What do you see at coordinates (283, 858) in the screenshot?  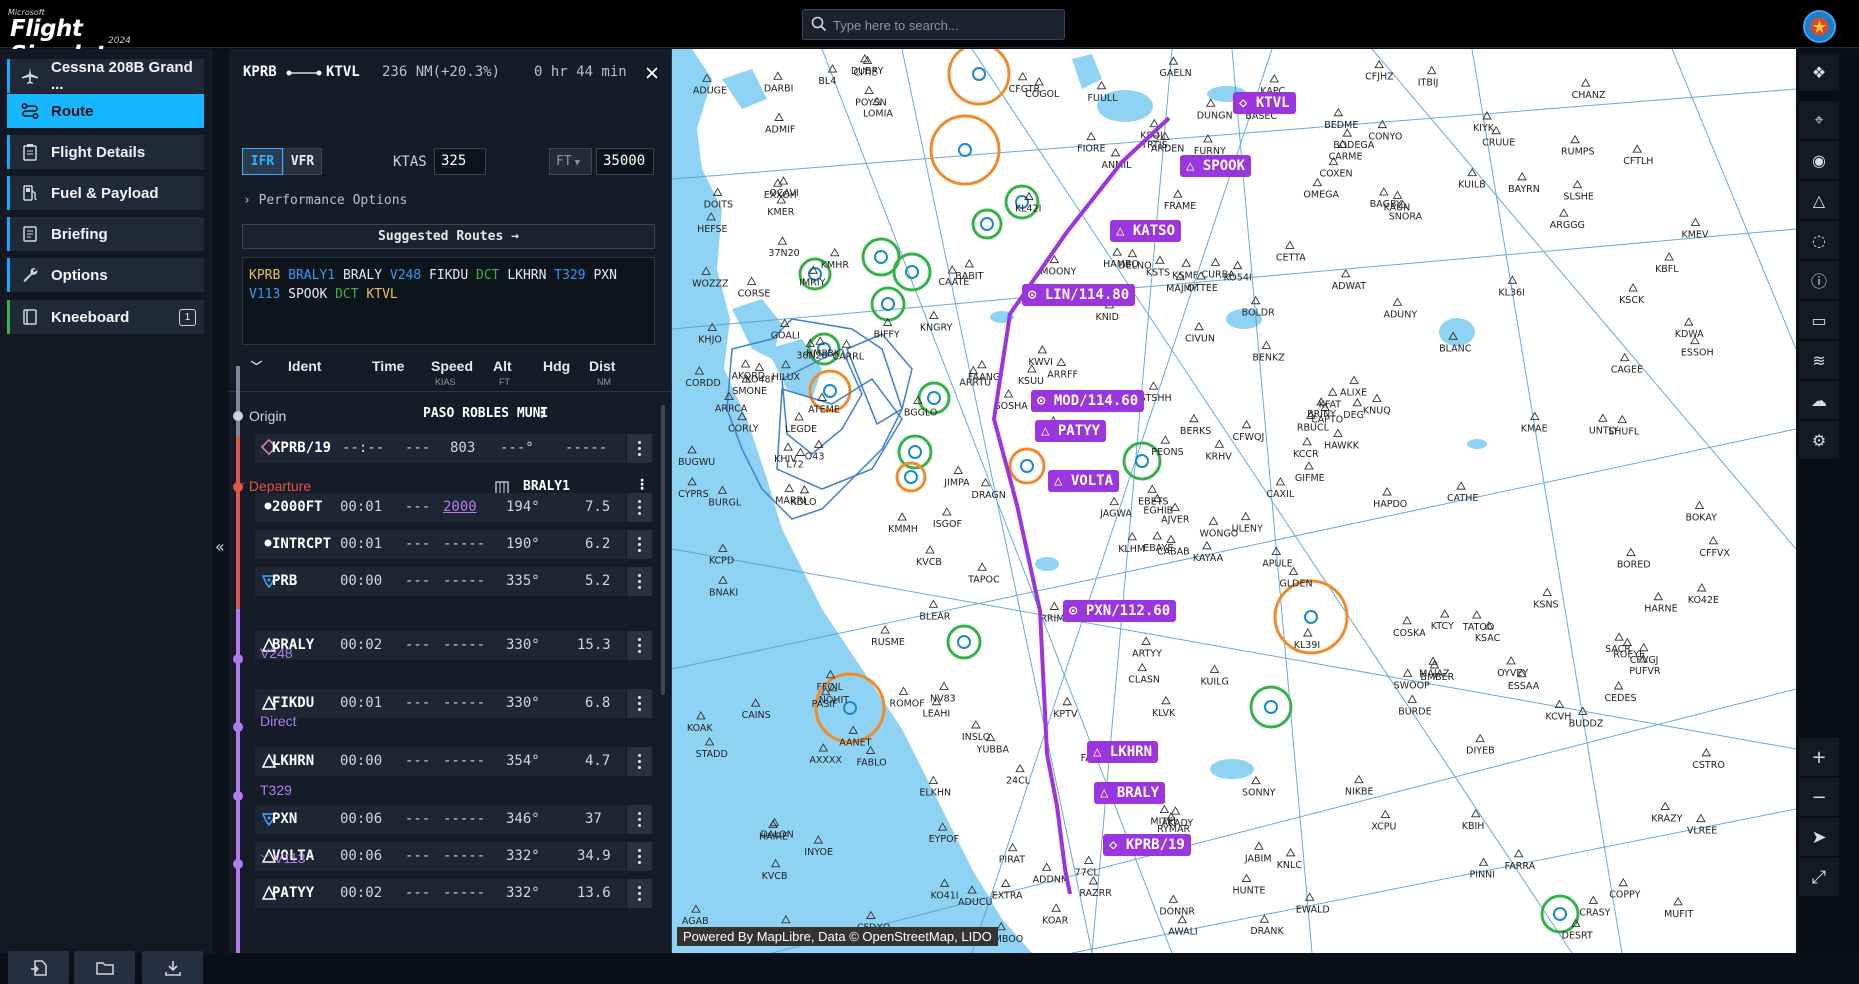 I see `airway-v113-label: ﹀ V113` at bounding box center [283, 858].